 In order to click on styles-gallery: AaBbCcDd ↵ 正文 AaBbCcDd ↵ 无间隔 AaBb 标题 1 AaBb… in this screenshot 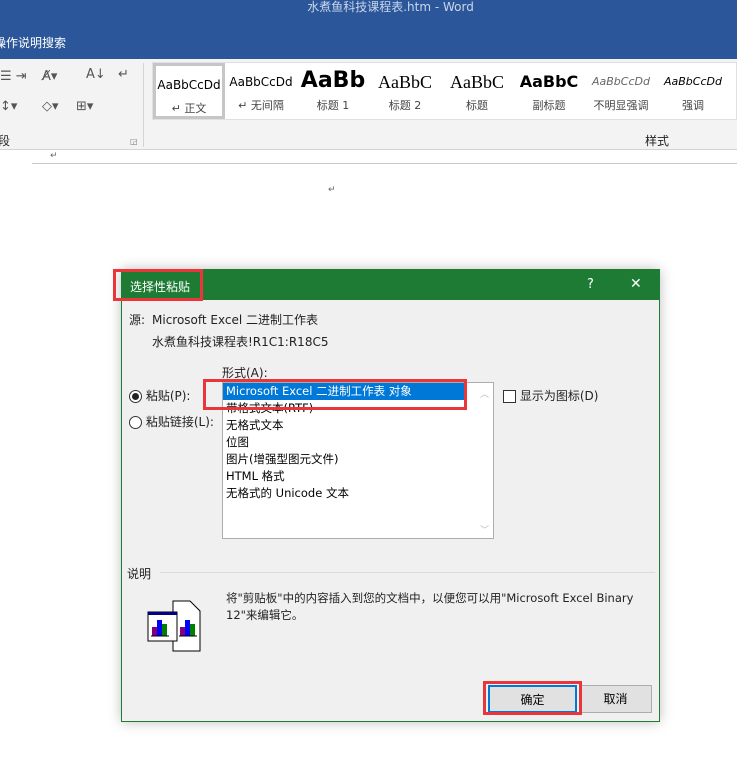, I will do `click(444, 91)`.